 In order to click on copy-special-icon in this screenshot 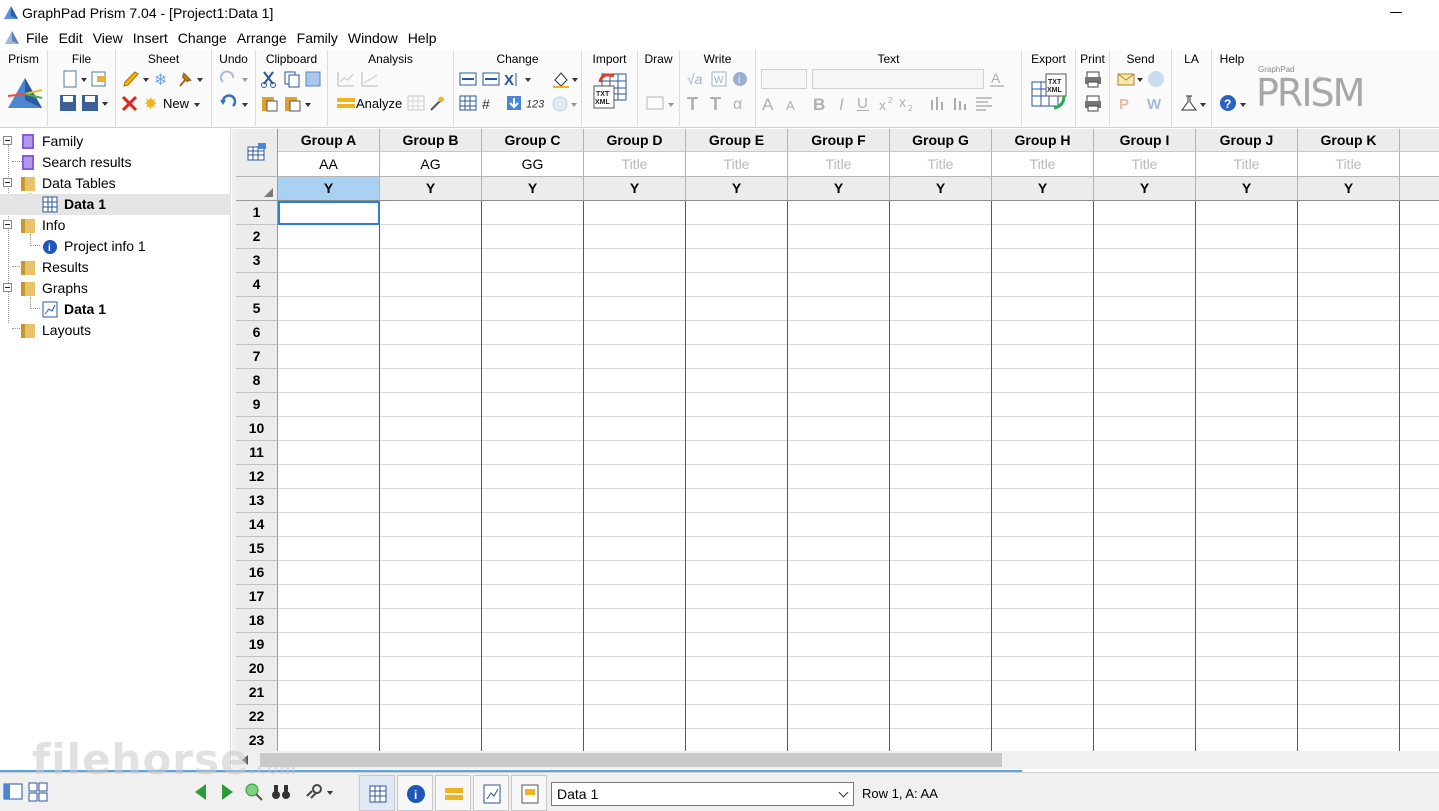, I will do `click(314, 79)`.